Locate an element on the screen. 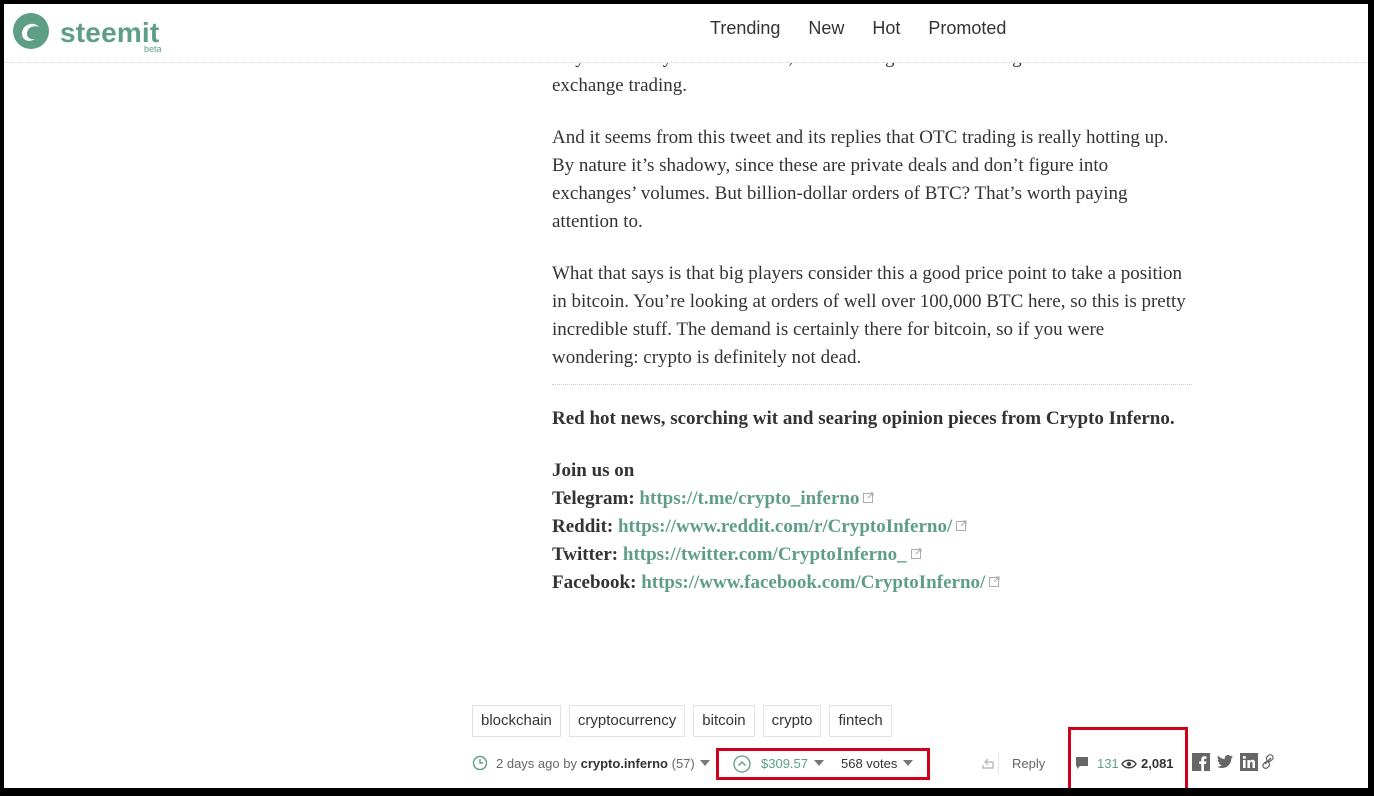 This screenshot has width=1374, height=796. social-label: Facebook: is located at coordinates (594, 582).